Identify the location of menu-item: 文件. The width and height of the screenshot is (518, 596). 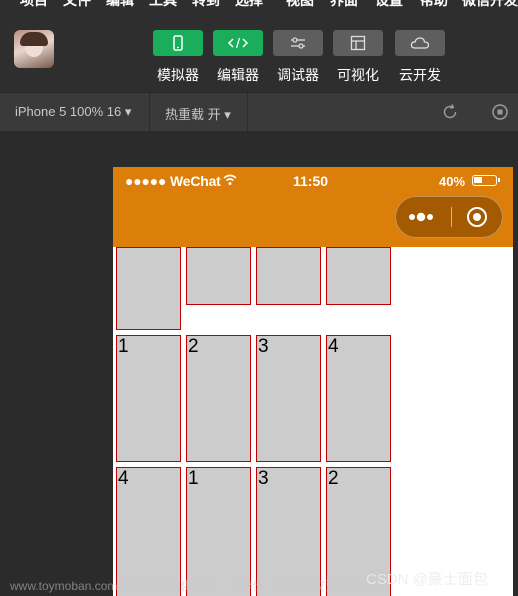
(77, 4).